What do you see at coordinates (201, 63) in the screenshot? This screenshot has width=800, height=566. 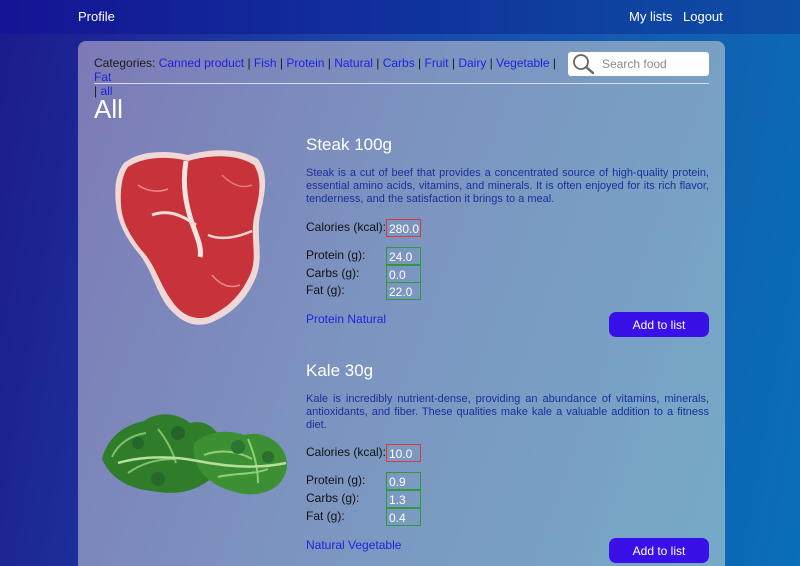 I see `category-link-canned-product: Canned product` at bounding box center [201, 63].